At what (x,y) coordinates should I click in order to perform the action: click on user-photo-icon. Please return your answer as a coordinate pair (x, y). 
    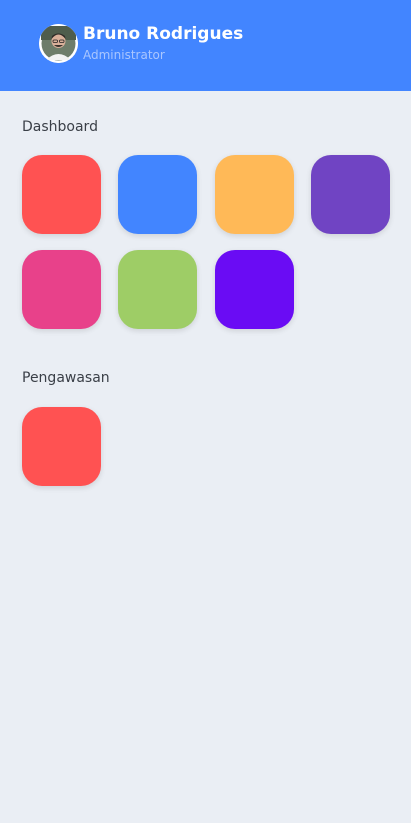
    Looking at the image, I should click on (58, 43).